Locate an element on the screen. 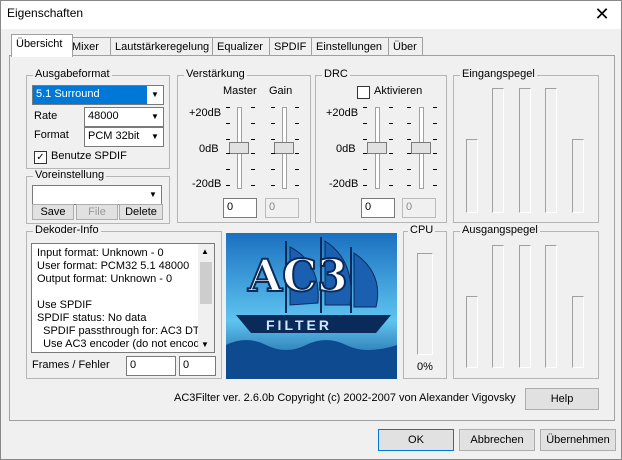 The width and height of the screenshot is (622, 460). decoder-scrollbar: ▲ ▼ is located at coordinates (206, 298).